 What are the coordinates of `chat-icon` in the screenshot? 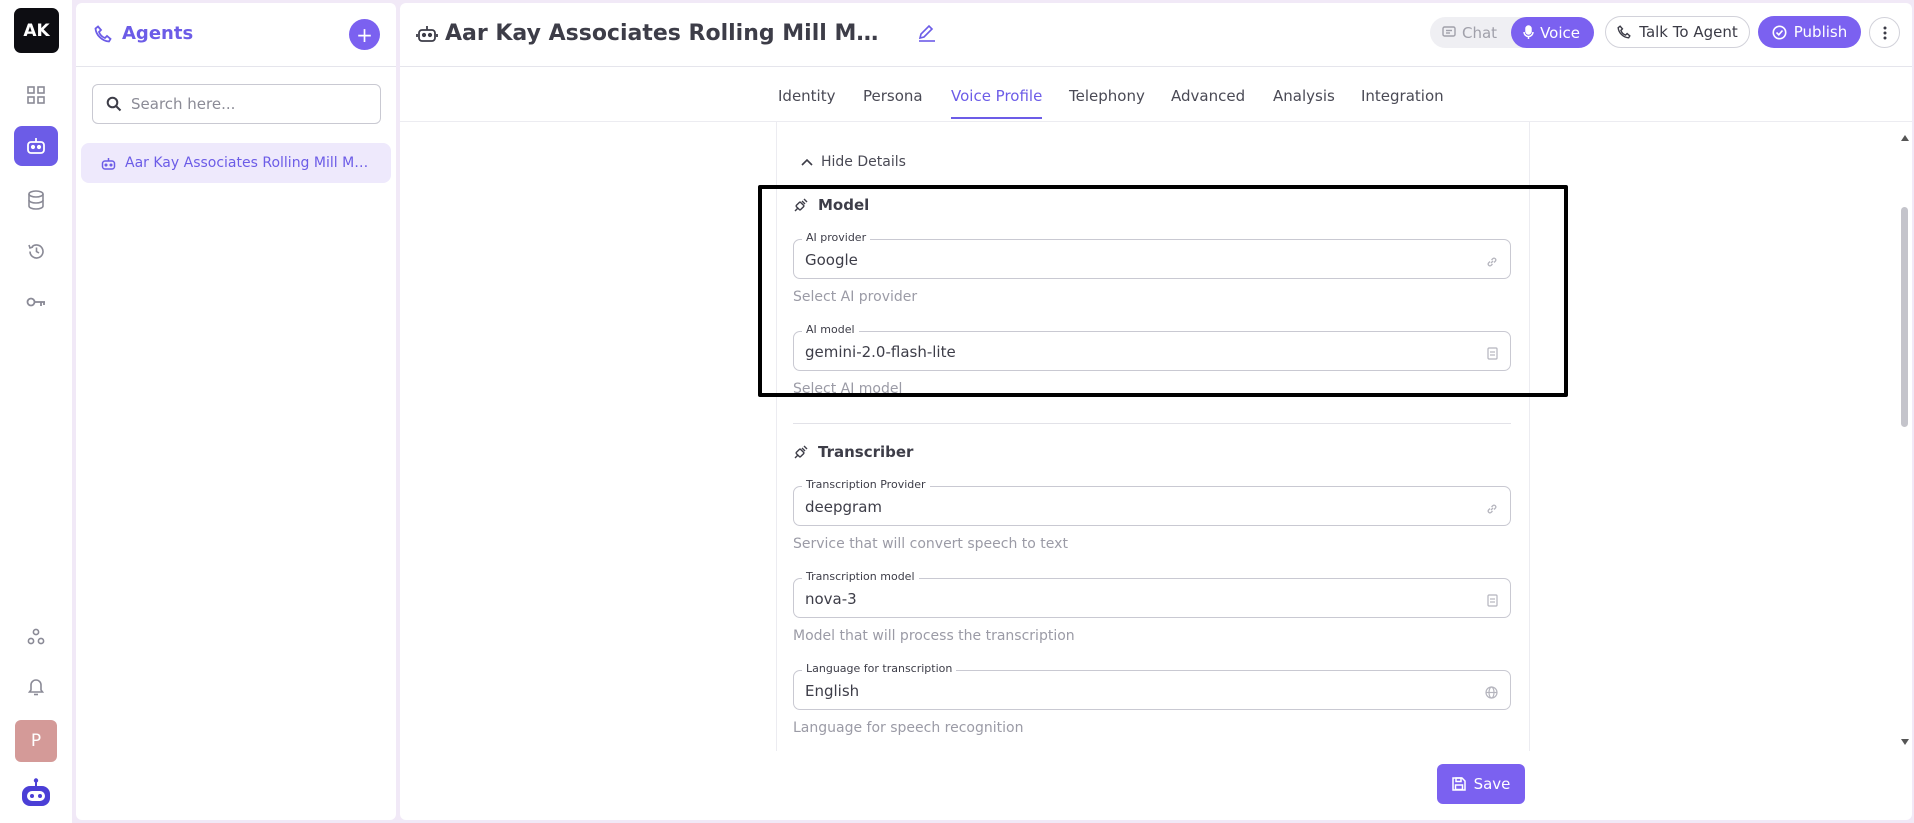 It's located at (1449, 31).